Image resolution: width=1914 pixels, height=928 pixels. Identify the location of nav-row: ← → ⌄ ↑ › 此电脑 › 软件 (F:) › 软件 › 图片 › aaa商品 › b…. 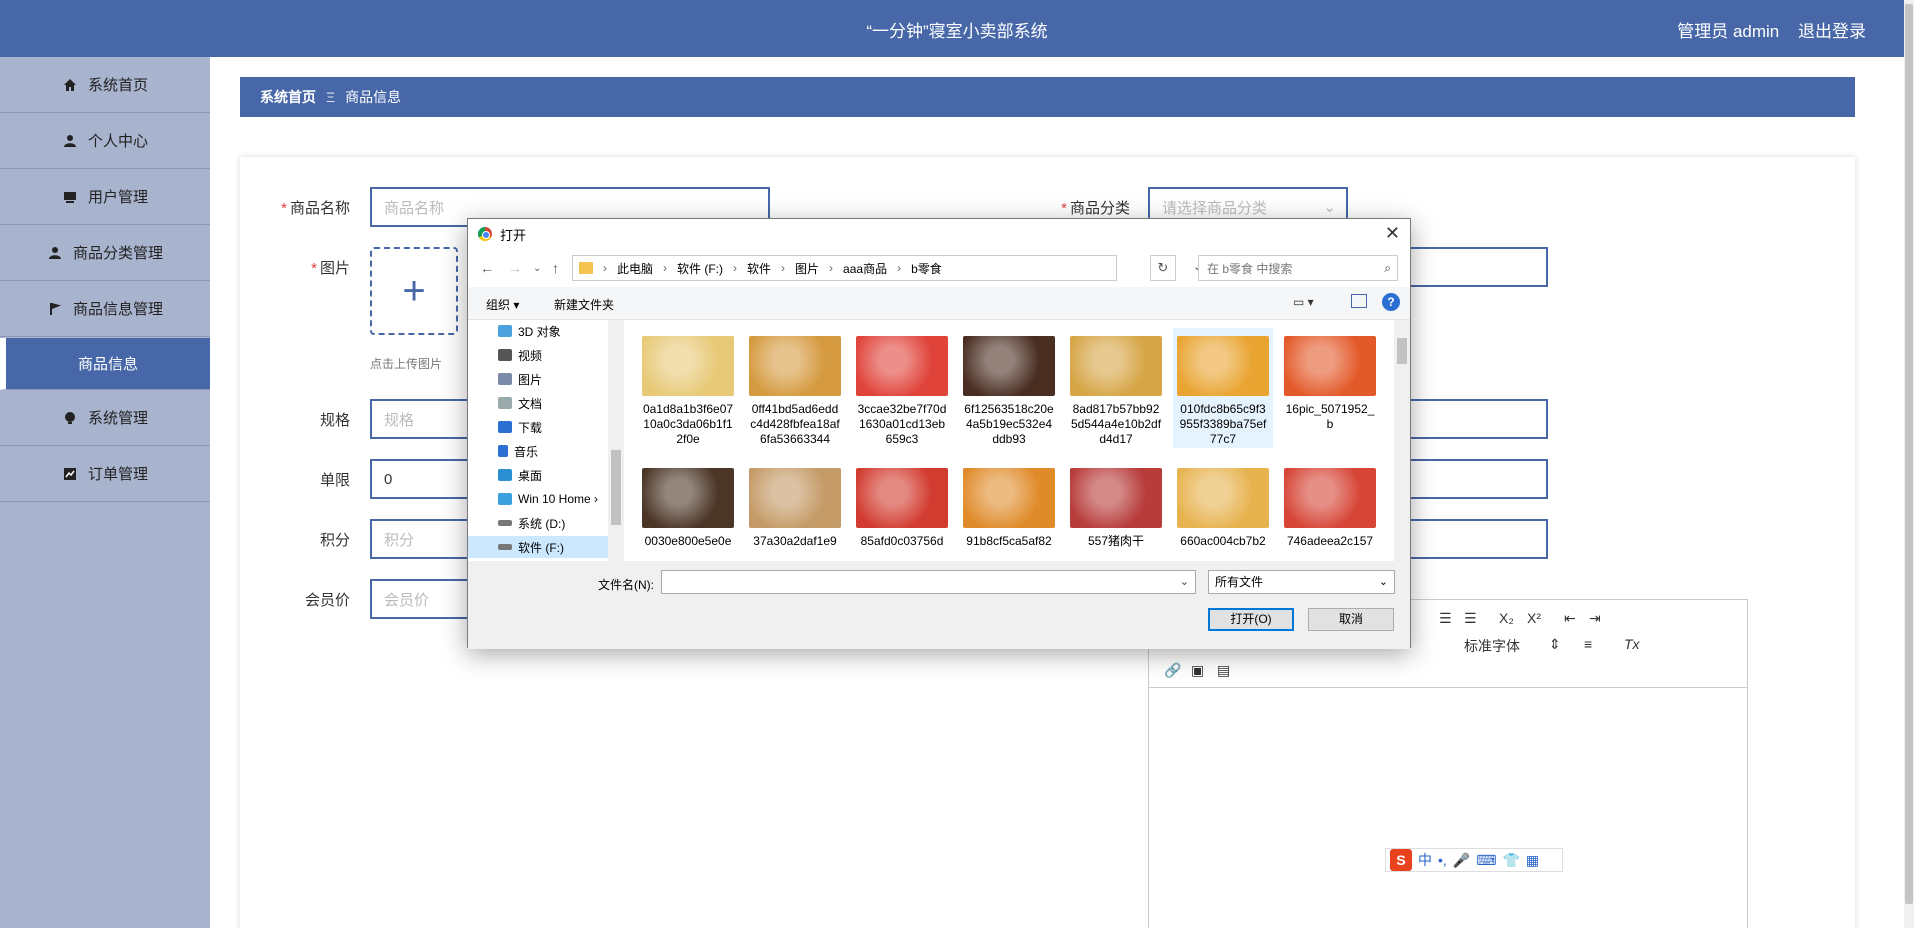
(939, 268).